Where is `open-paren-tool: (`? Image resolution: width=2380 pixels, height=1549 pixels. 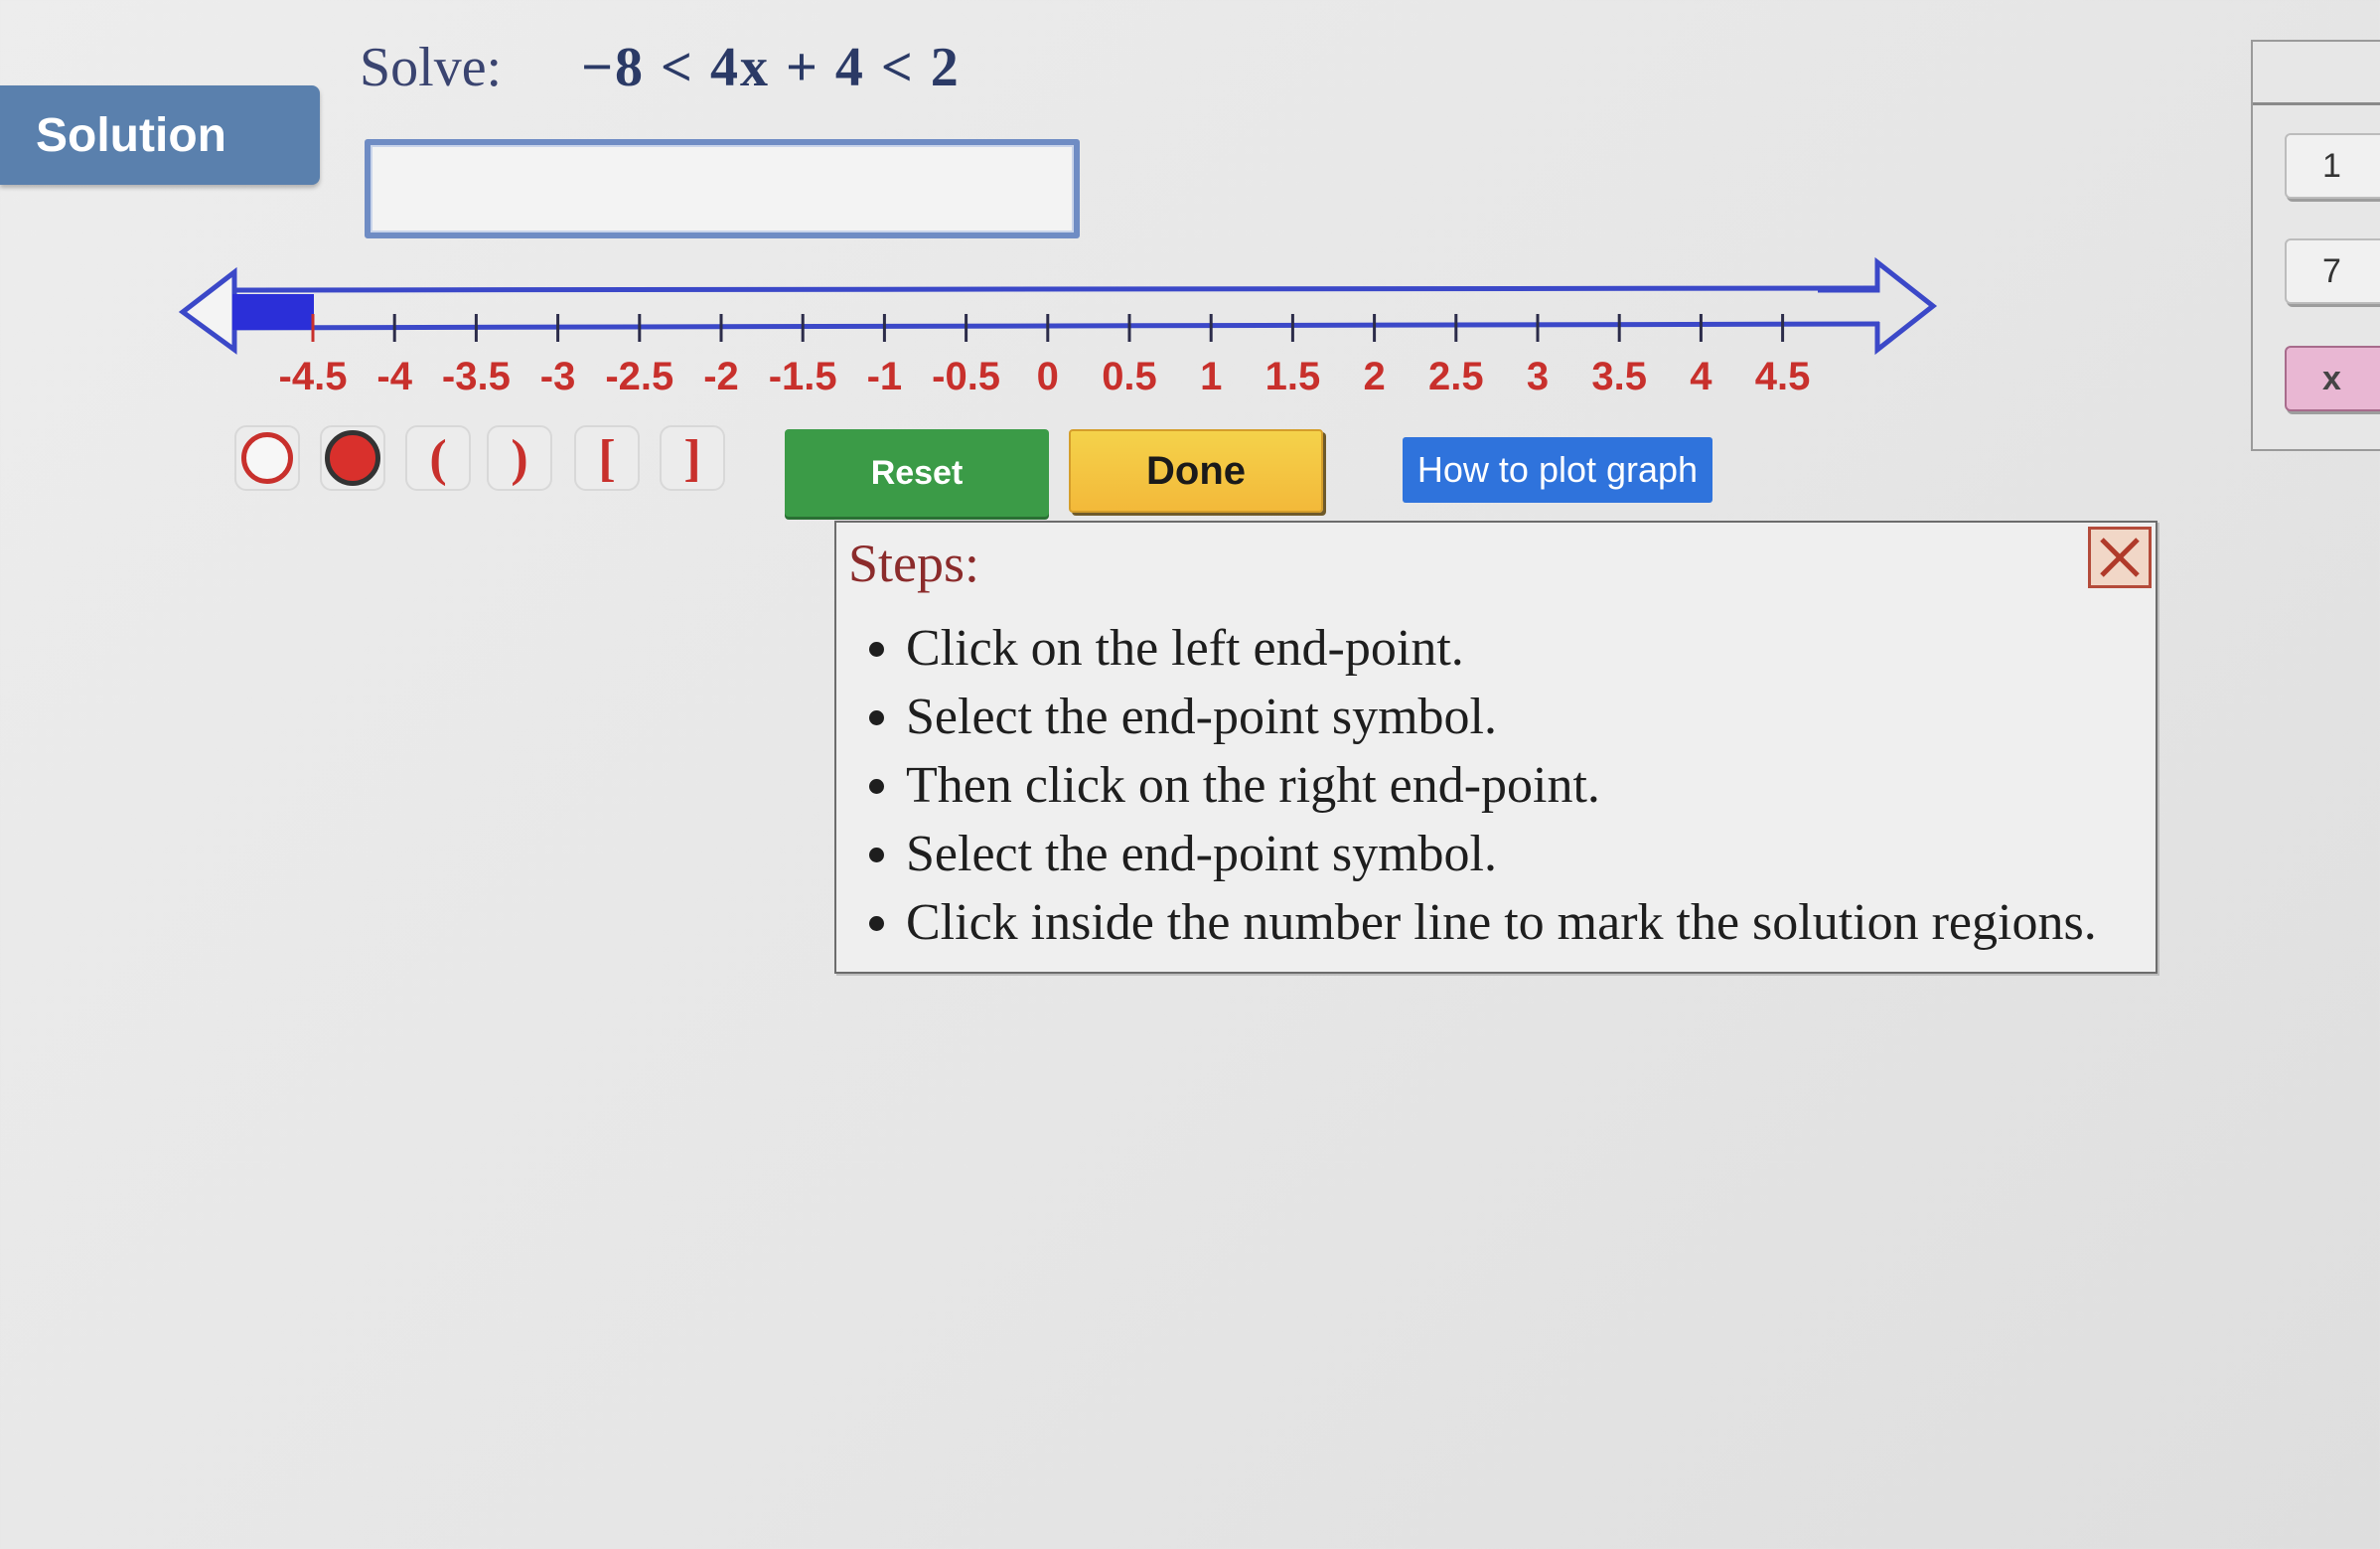 open-paren-tool: ( is located at coordinates (438, 458).